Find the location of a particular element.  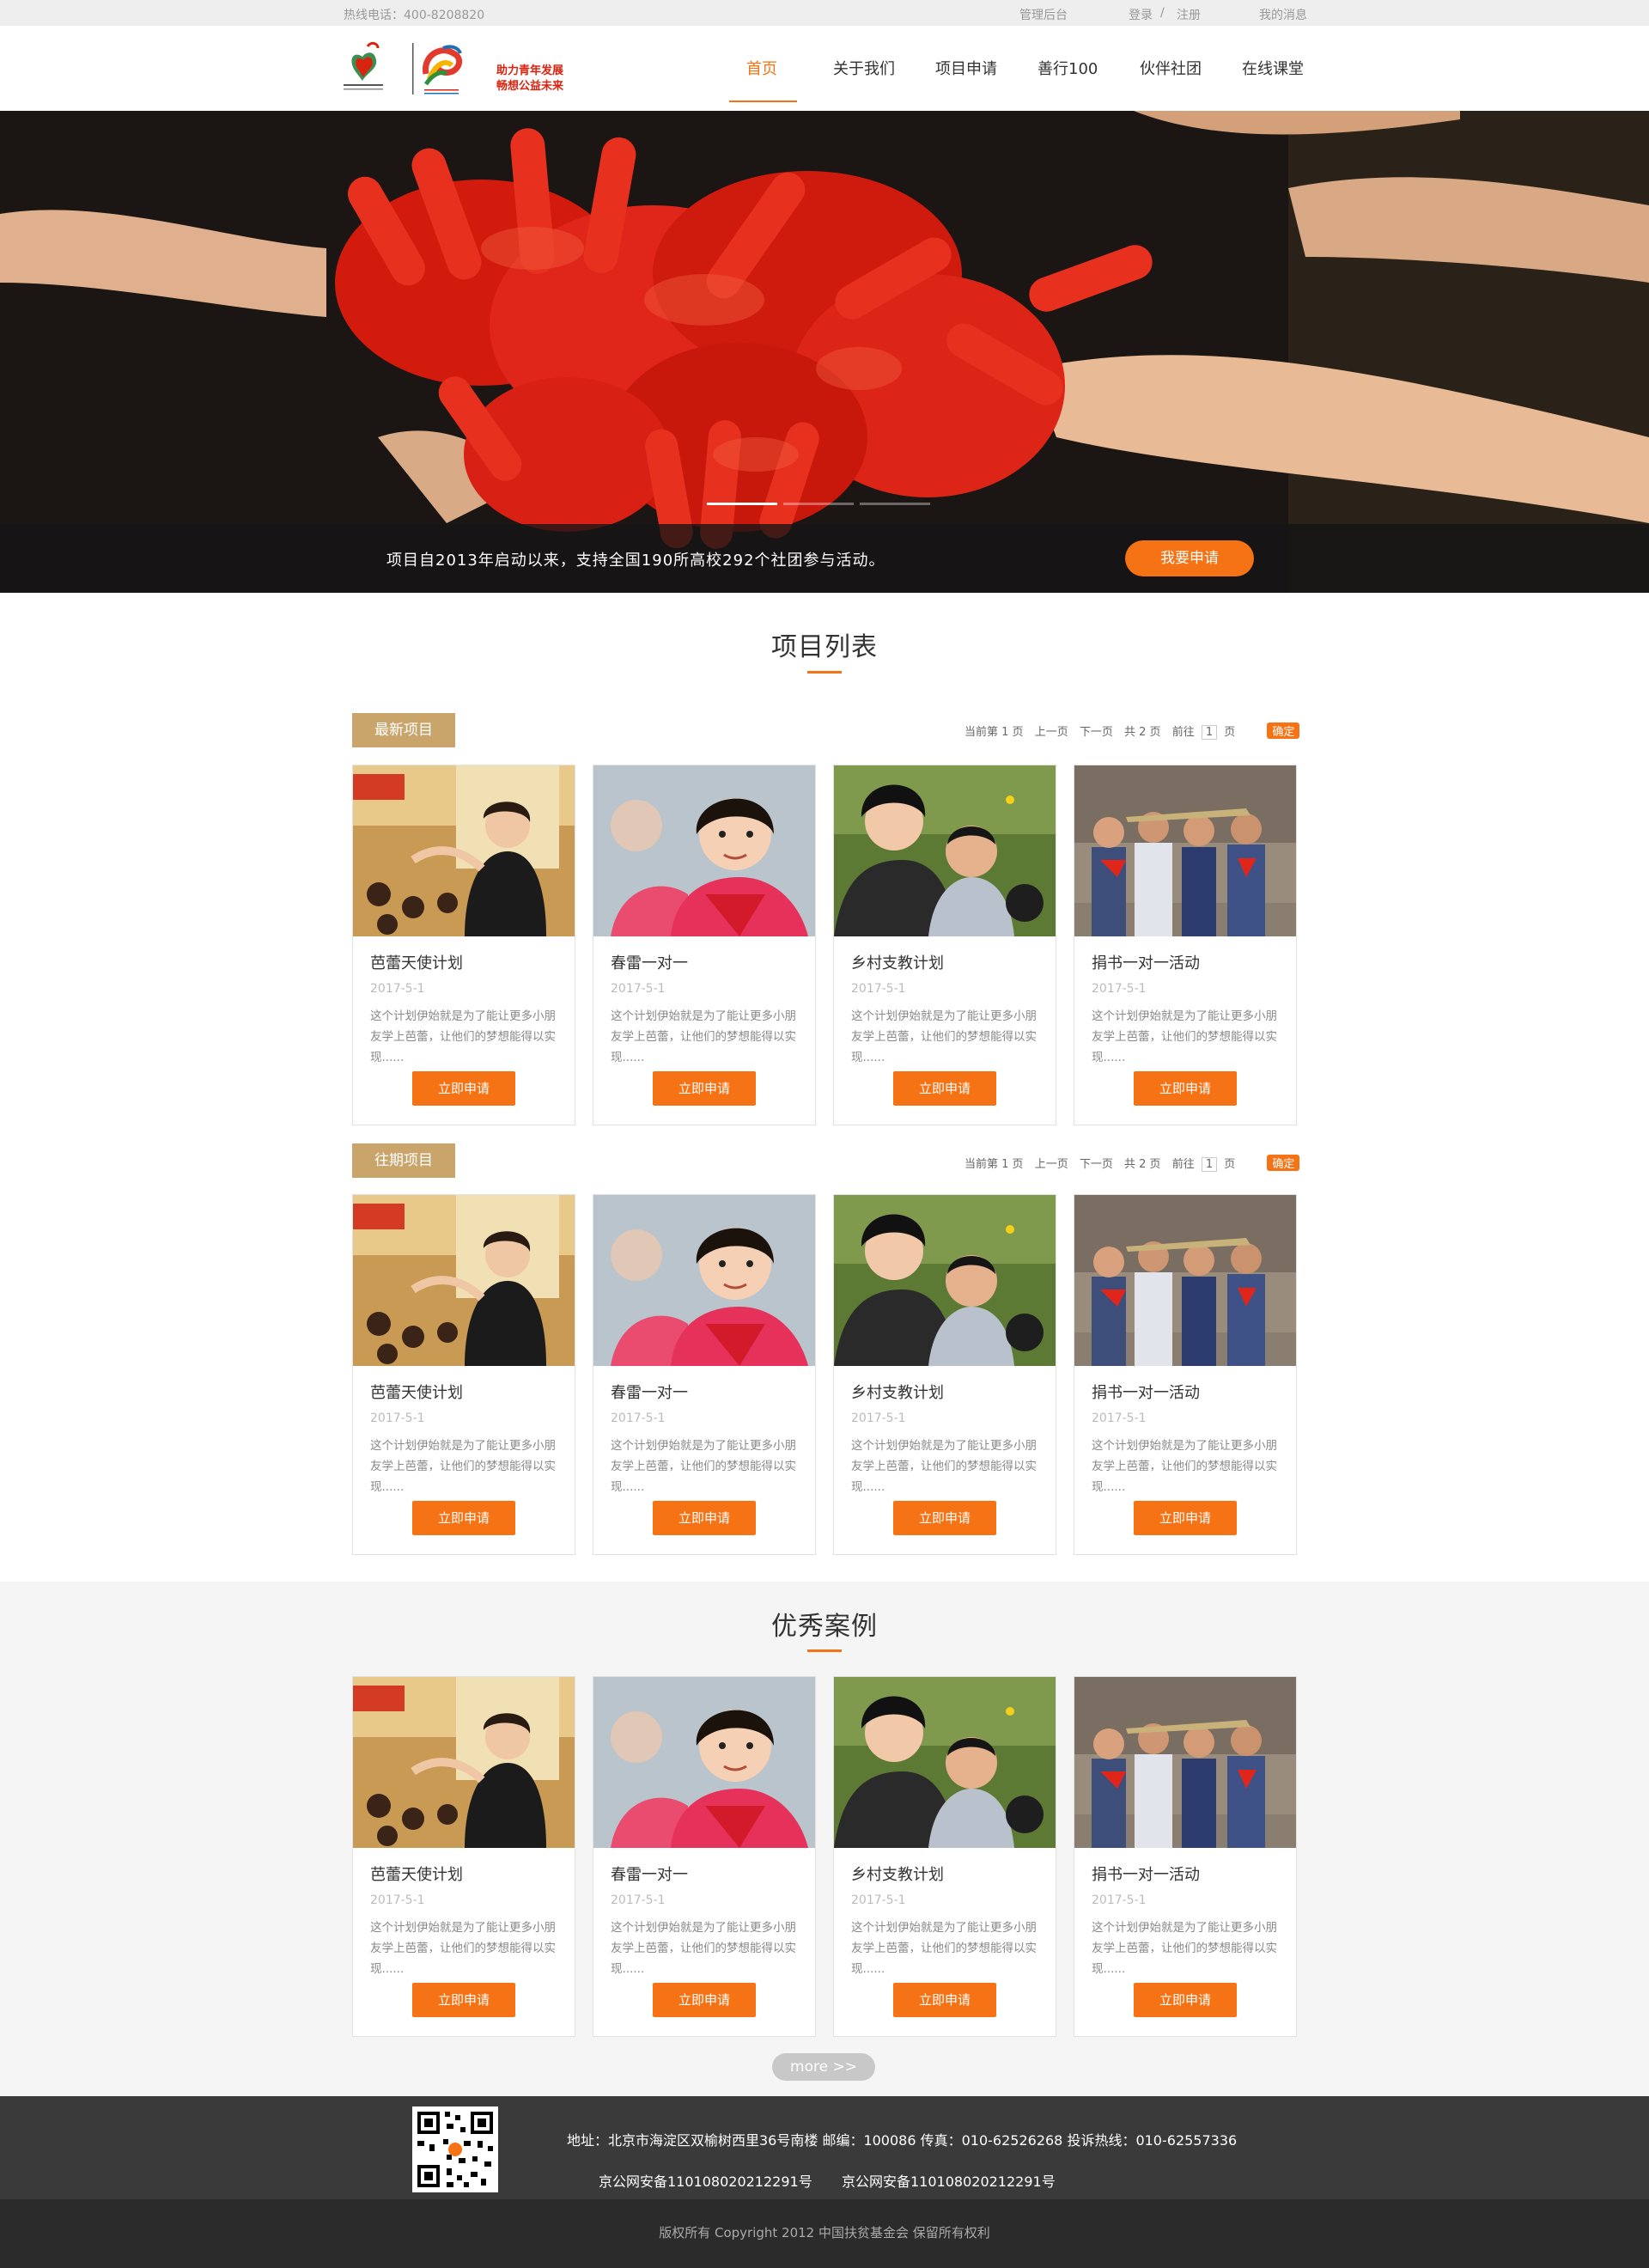

admin-link: 管理后台 is located at coordinates (1043, 14).